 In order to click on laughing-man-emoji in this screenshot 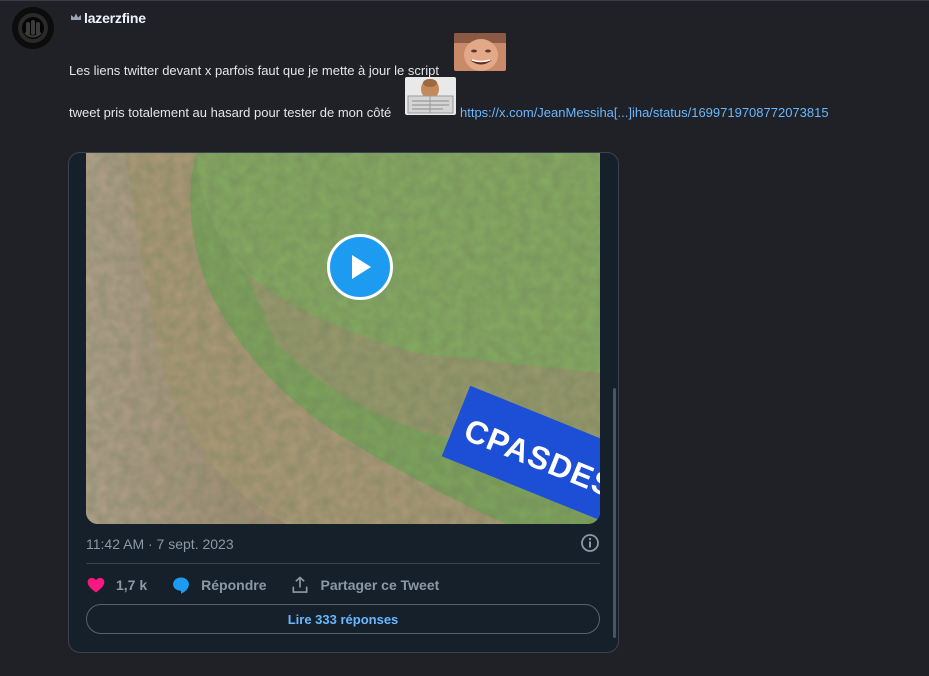, I will do `click(480, 52)`.